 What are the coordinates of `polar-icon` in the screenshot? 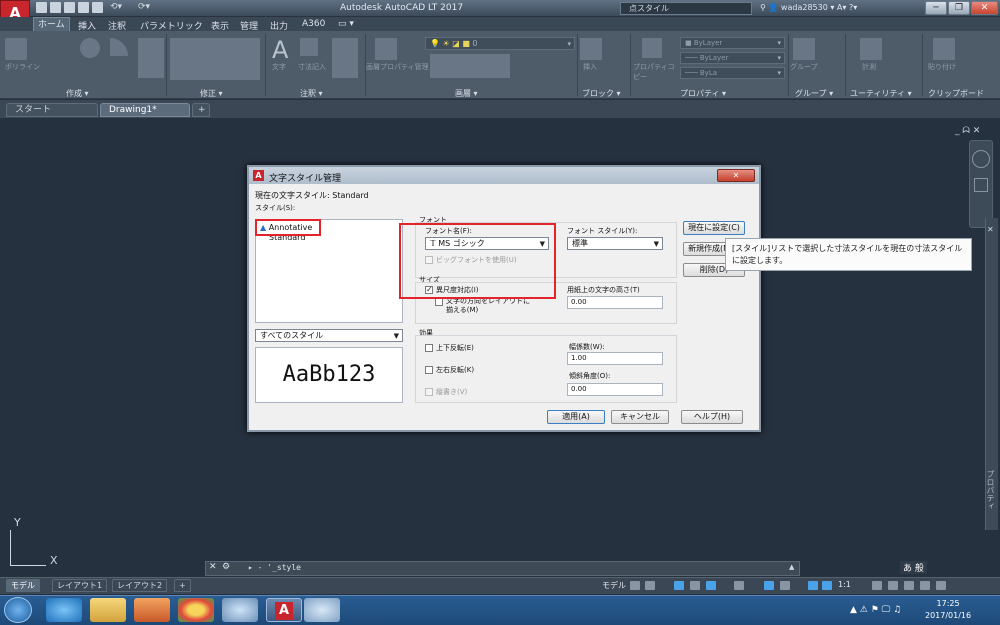 It's located at (695, 585).